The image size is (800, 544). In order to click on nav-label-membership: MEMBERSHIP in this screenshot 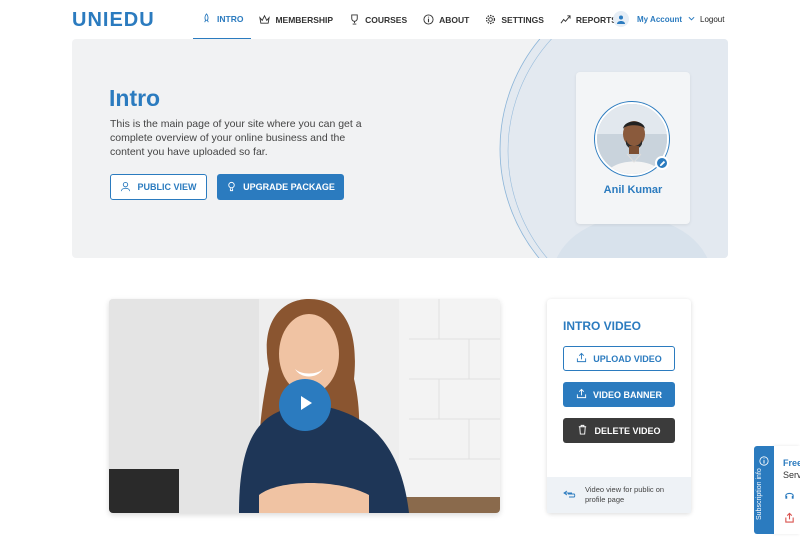, I will do `click(304, 20)`.